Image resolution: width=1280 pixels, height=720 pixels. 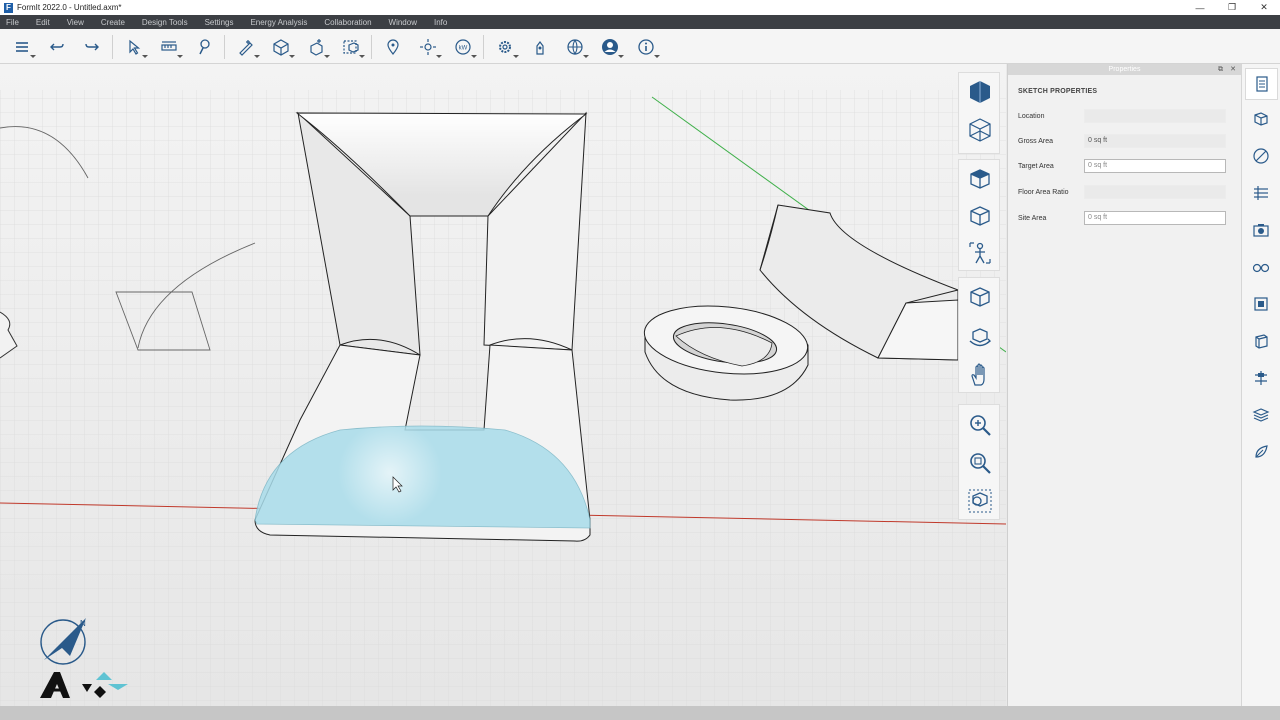 I want to click on materials-icon, so click(x=540, y=47).